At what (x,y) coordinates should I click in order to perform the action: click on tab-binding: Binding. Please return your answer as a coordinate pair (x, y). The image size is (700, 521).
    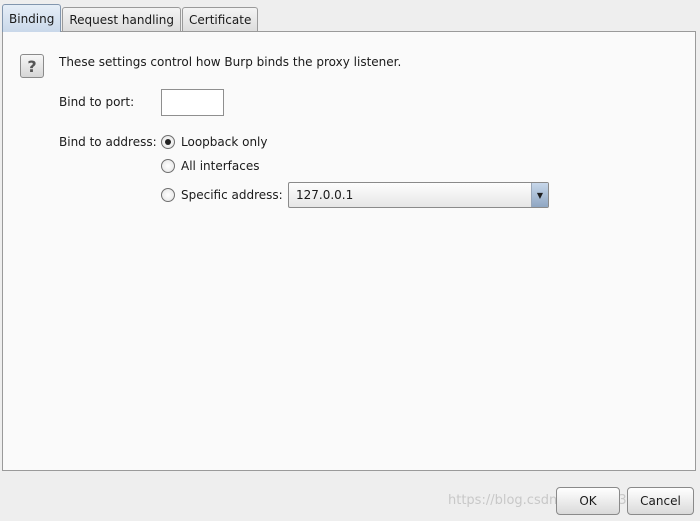
    Looking at the image, I should click on (32, 18).